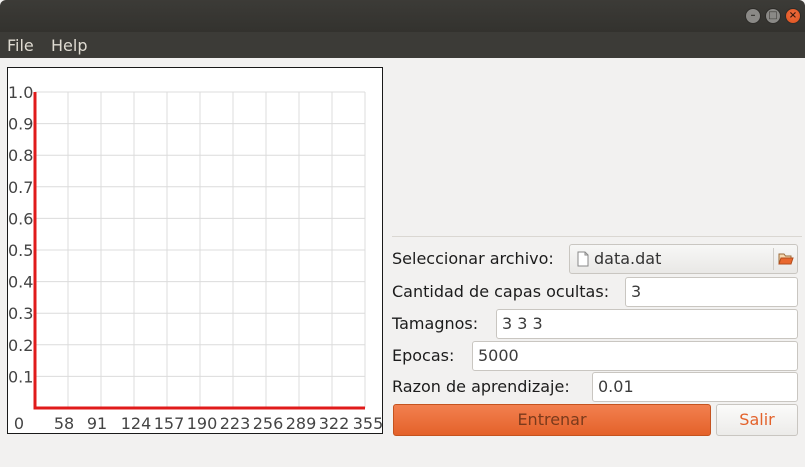 This screenshot has height=467, width=805. What do you see at coordinates (501, 291) in the screenshot?
I see `layers-label: Cantidad de capas ocultas:` at bounding box center [501, 291].